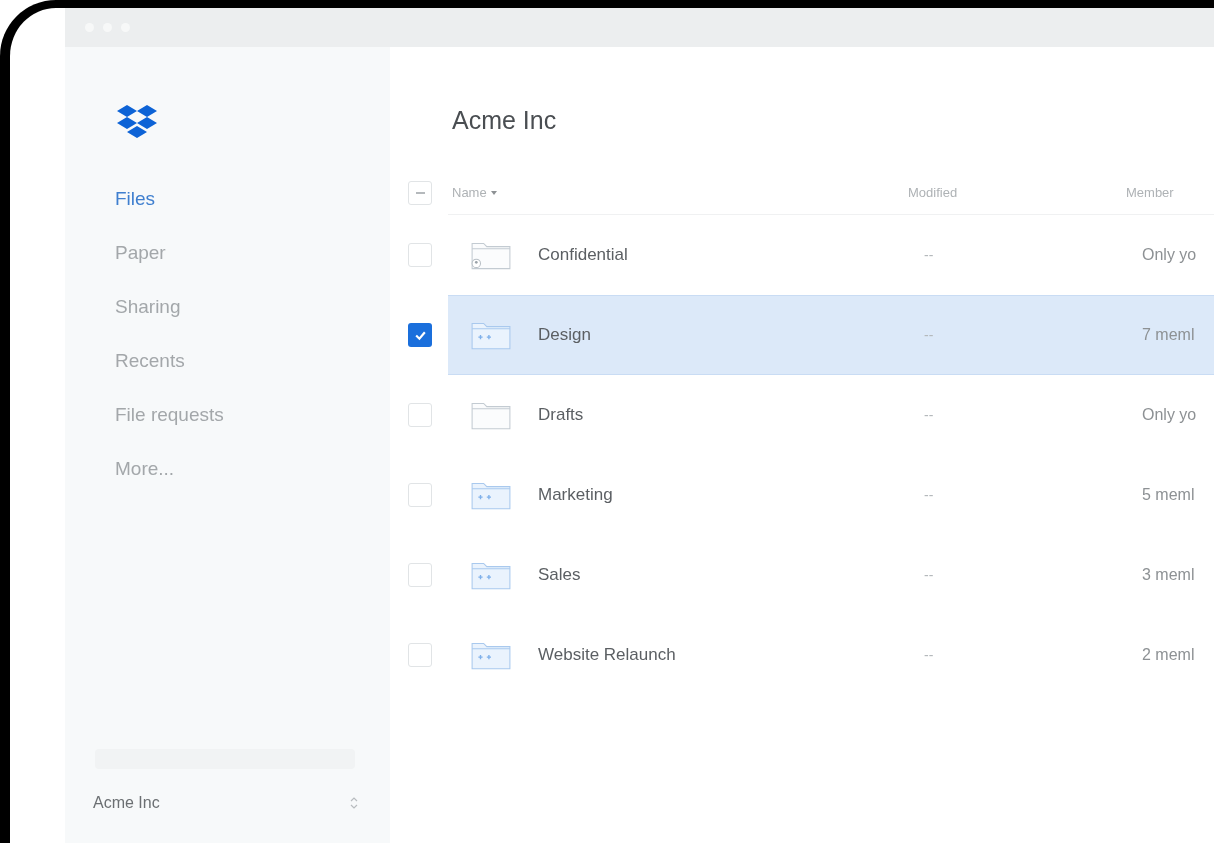 This screenshot has height=843, width=1214. What do you see at coordinates (607, 655) in the screenshot?
I see `folder-name: Website Relaunch` at bounding box center [607, 655].